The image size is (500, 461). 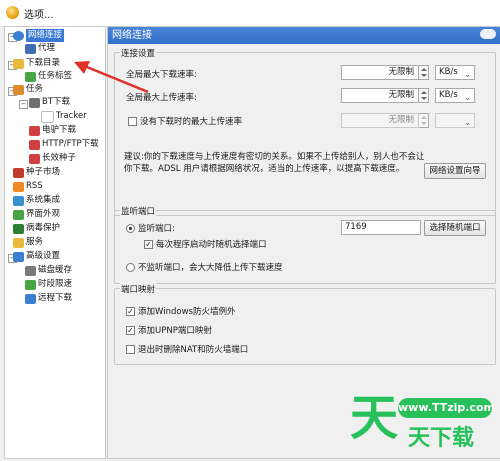 What do you see at coordinates (374, 418) in the screenshot?
I see `watermark-logo-char: 天` at bounding box center [374, 418].